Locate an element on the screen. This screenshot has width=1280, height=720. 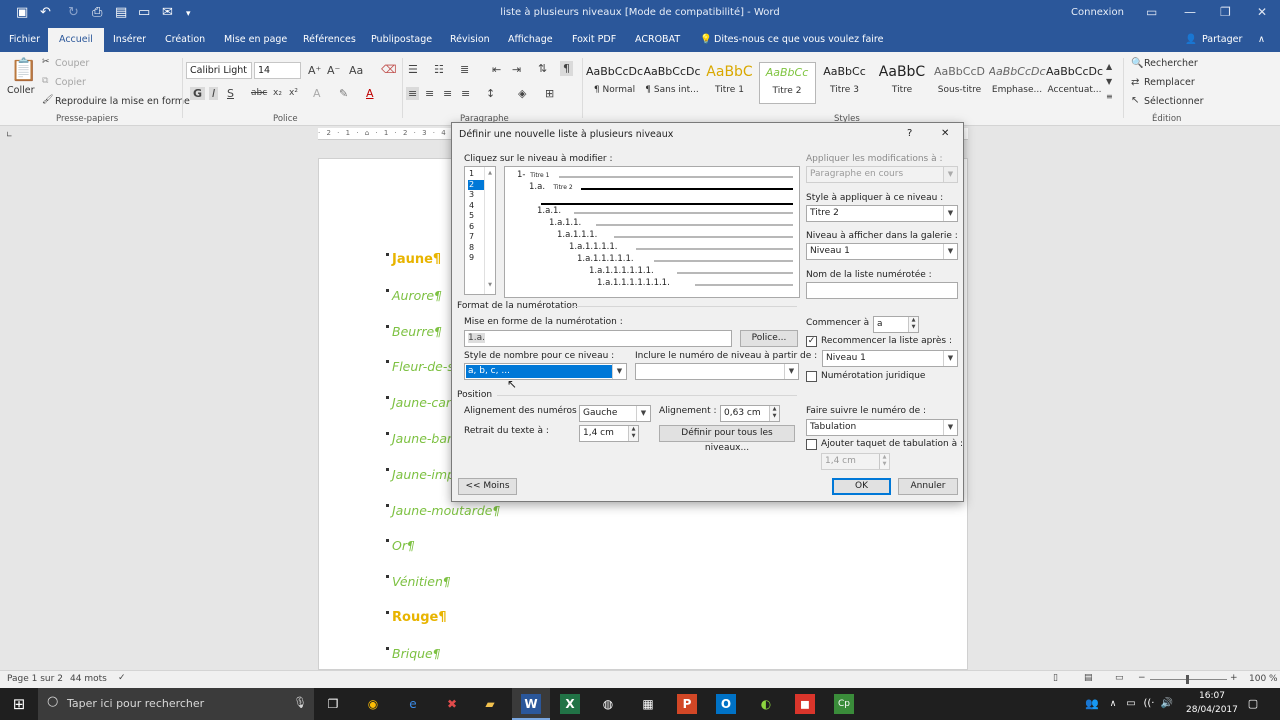
italic-icon: I is located at coordinates (214, 93).